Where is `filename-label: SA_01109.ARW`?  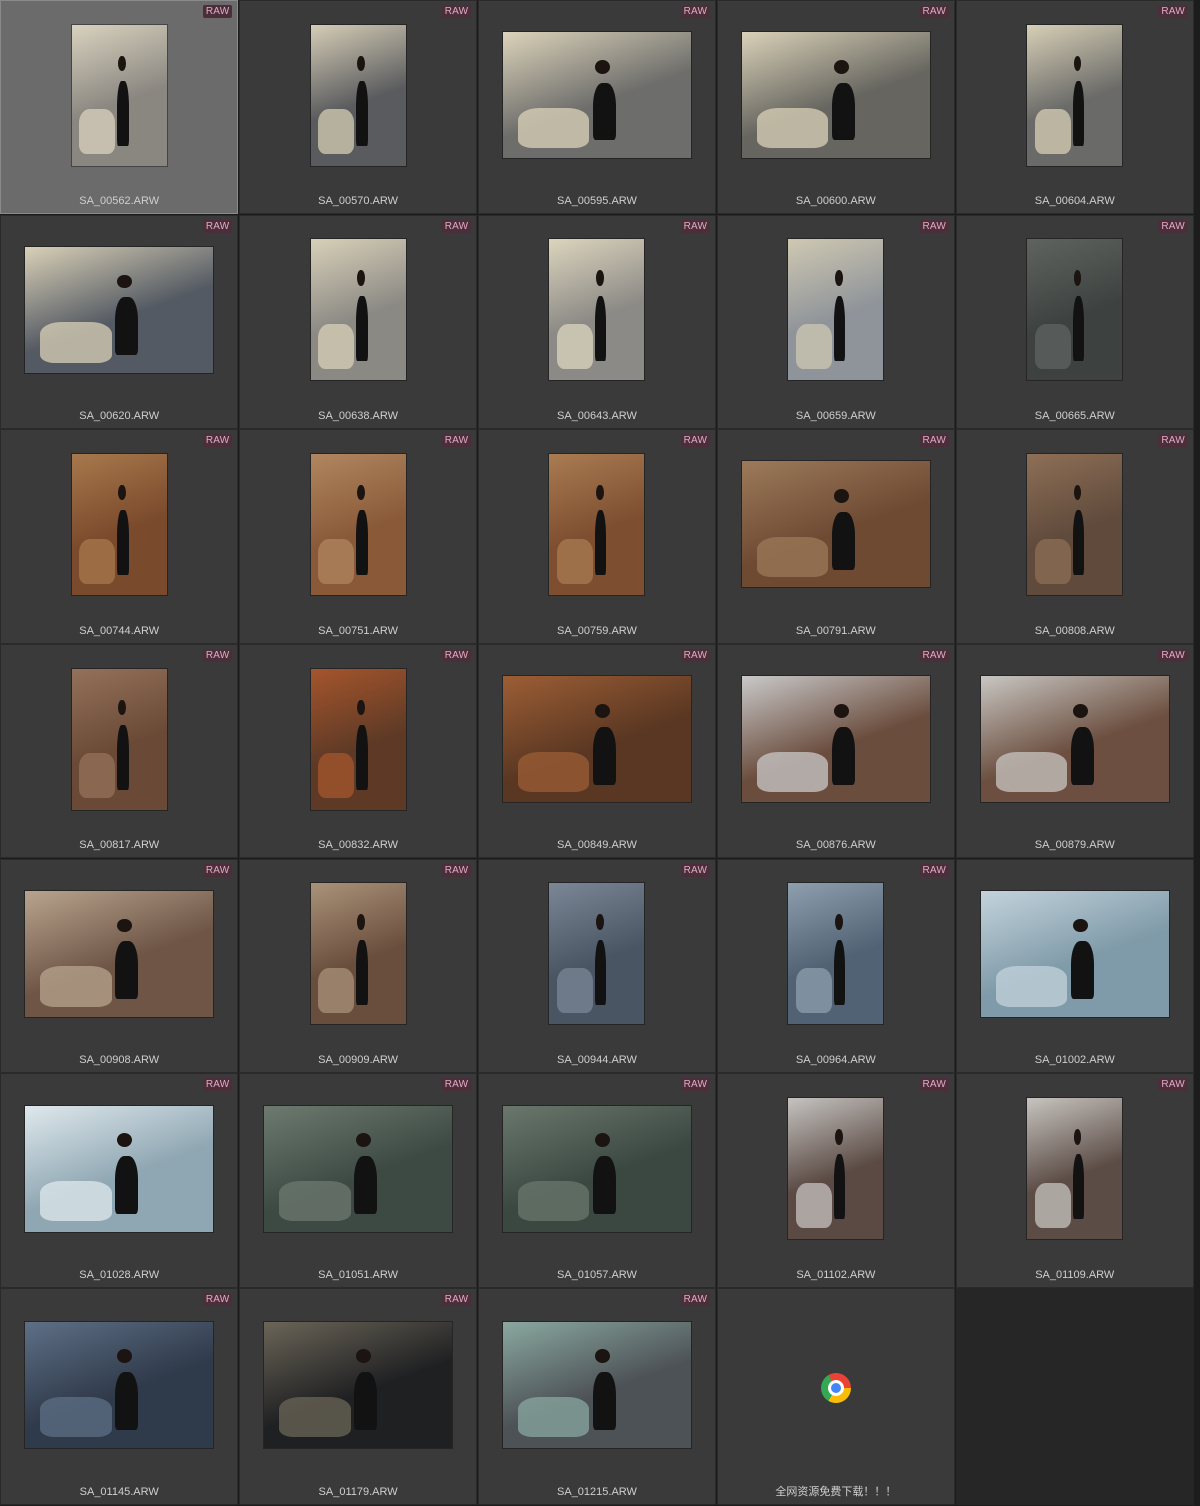
filename-label: SA_01109.ARW is located at coordinates (1075, 1274).